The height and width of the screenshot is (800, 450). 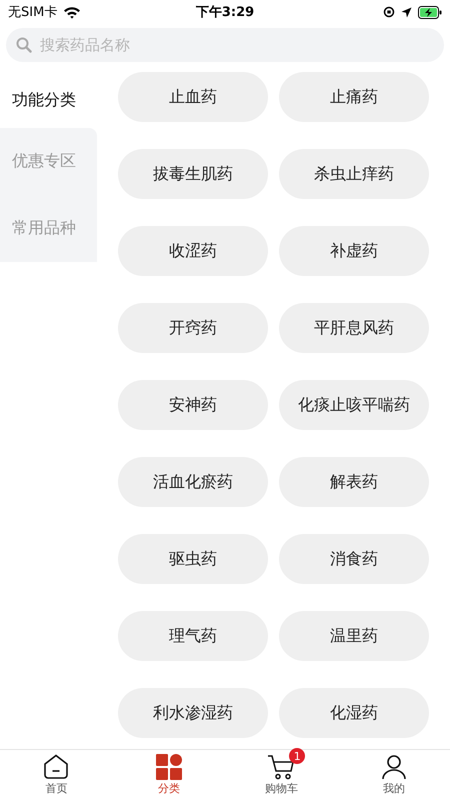 I want to click on tab-label: 我的, so click(x=393, y=788).